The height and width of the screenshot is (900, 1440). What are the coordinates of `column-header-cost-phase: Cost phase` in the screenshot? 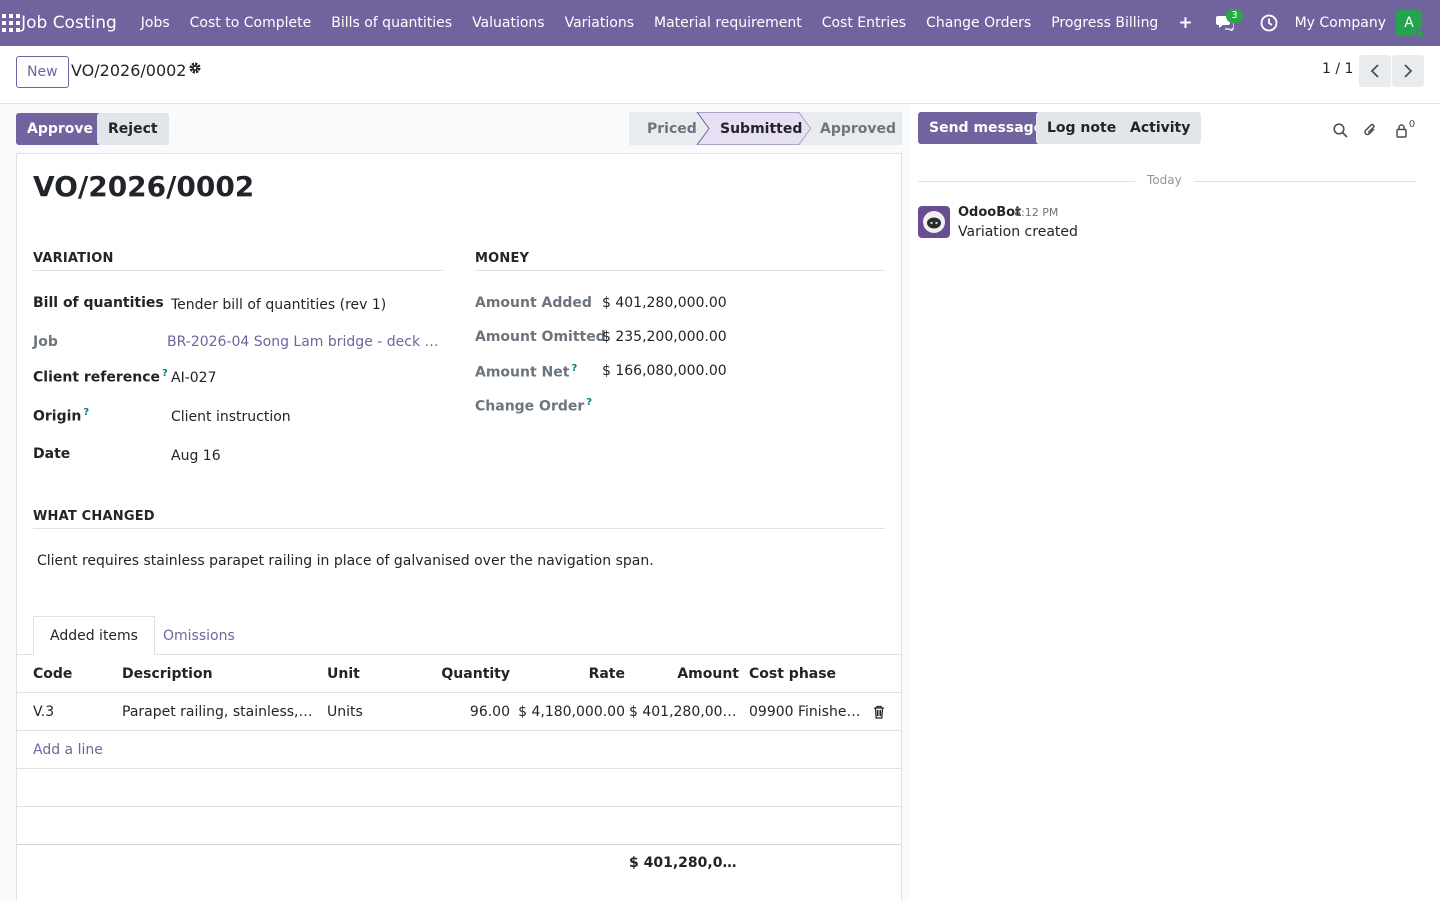 It's located at (805, 673).